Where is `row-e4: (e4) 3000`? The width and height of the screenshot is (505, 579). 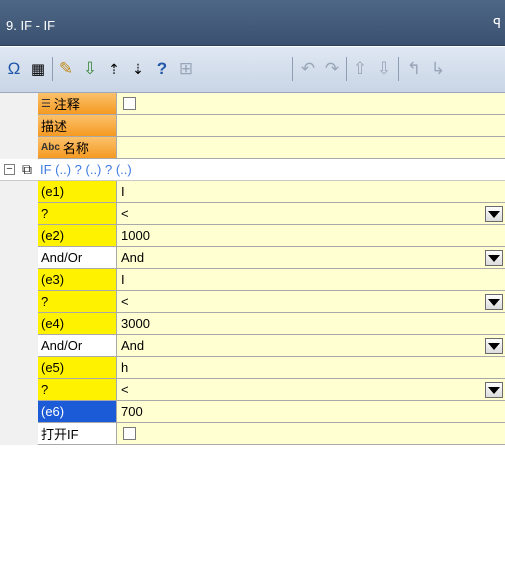 row-e4: (e4) 3000 is located at coordinates (252, 324).